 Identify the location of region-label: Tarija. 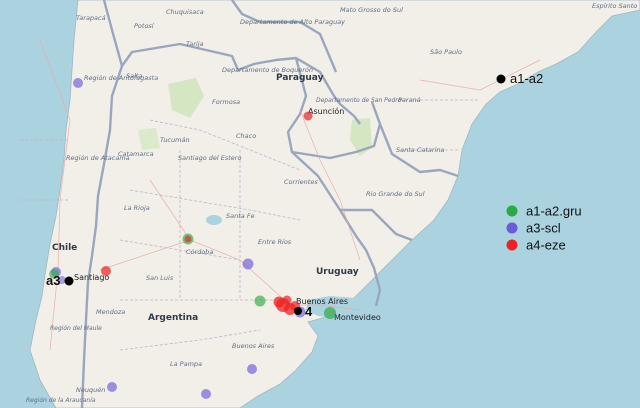
(195, 44).